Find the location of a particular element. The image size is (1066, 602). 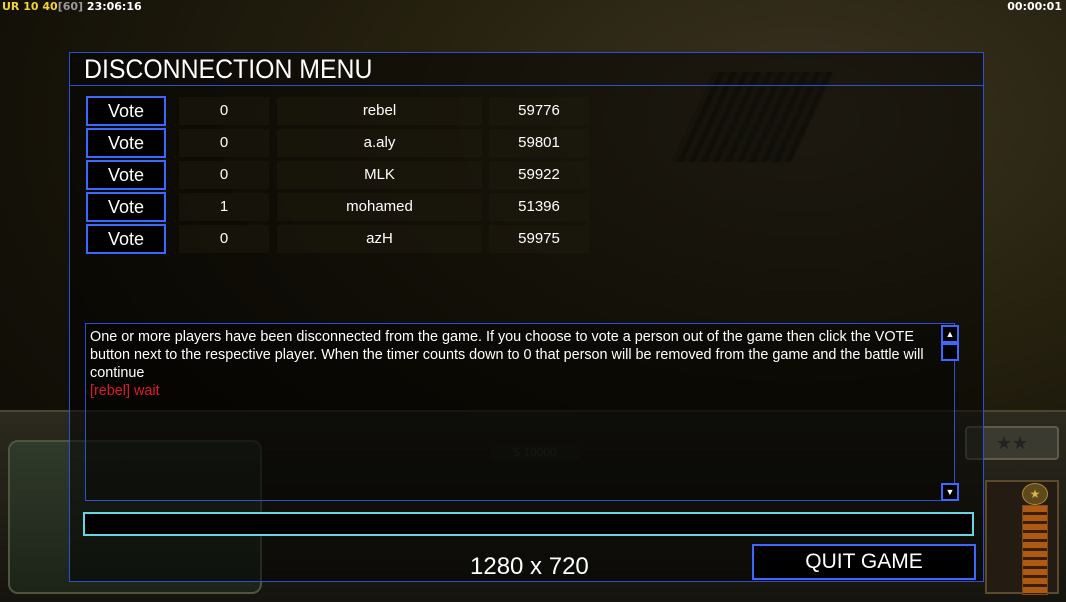

message-scrollbar: ▲ ▼ is located at coordinates (949, 412).